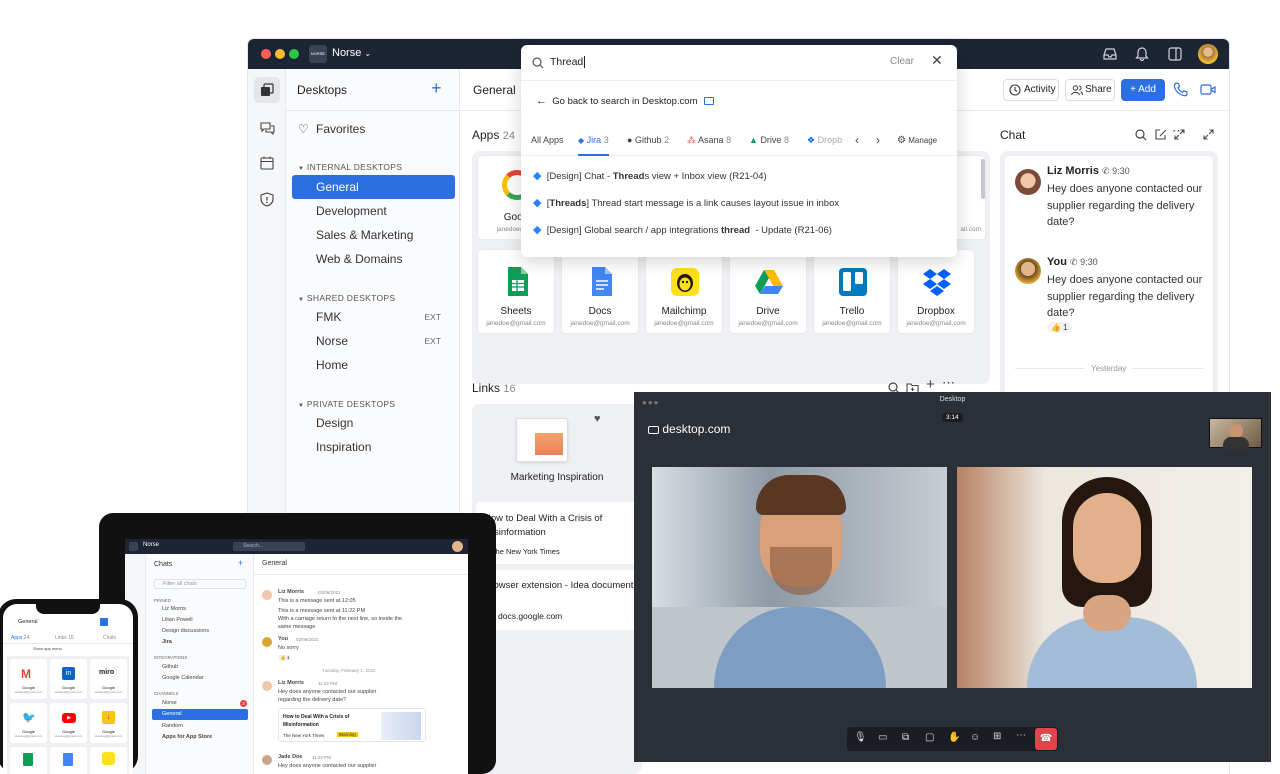 The height and width of the screenshot is (774, 1280). Describe the element at coordinates (917, 140) in the screenshot. I see `manage-button: ⚙ Manage` at that location.